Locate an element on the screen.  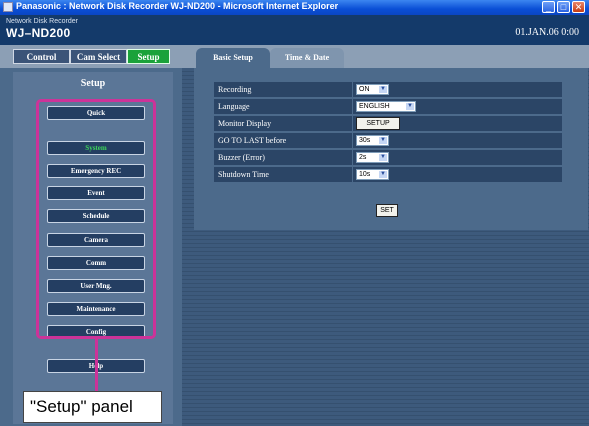
buzzer-error-label: Buzzer (Error) is located at coordinates (283, 158).